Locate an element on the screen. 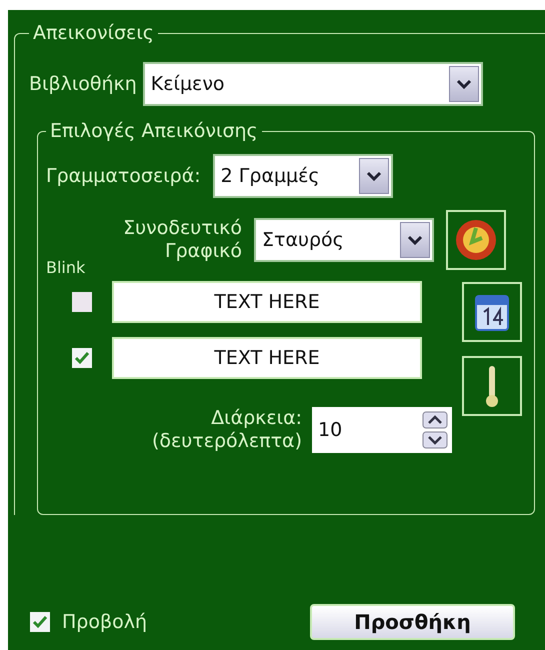  library-label: Βιβλιοθήκη is located at coordinates (83, 84).